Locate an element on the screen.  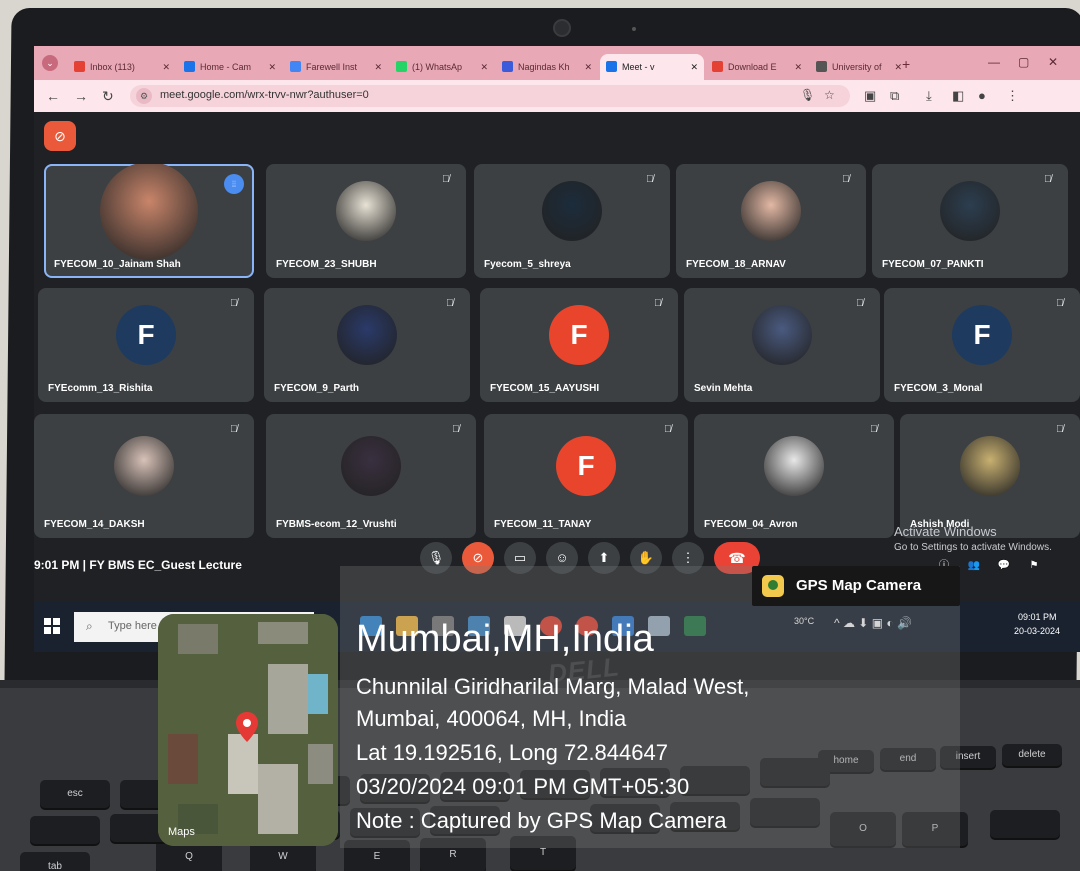
side-panel-icon: ◧ is located at coordinates (958, 96).